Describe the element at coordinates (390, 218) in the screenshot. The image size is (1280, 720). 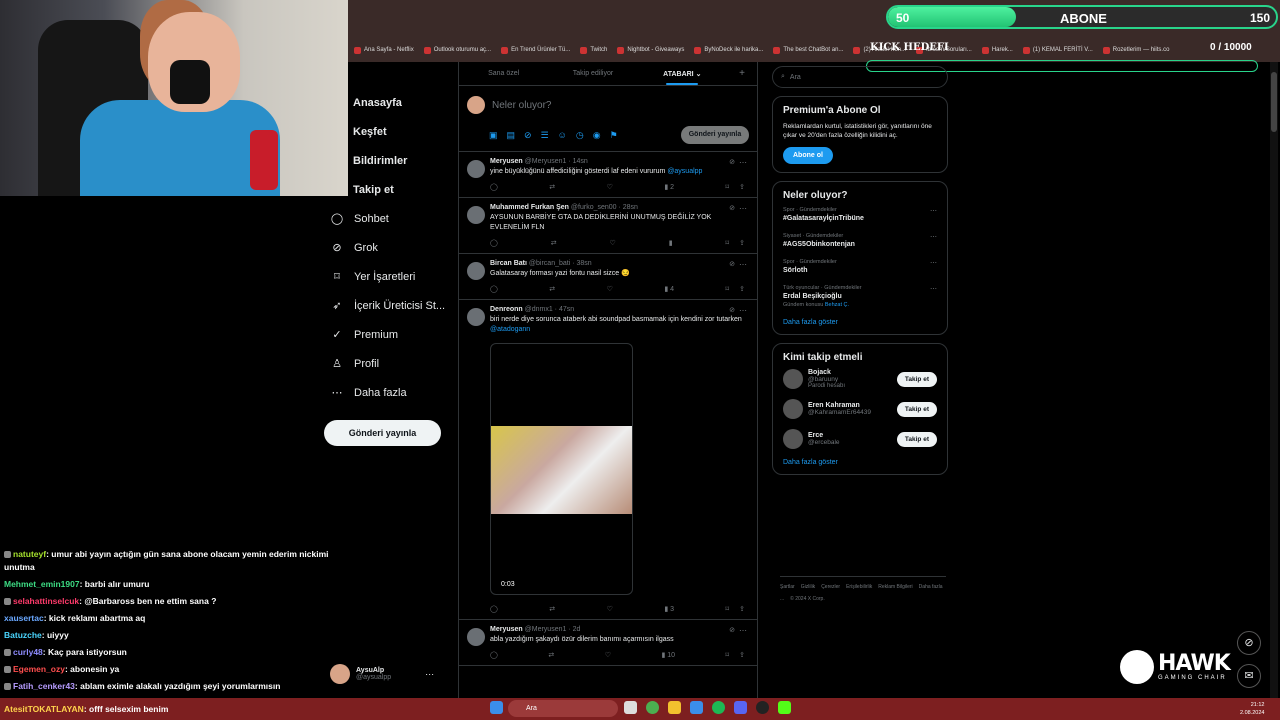
I see `nav-item-chat: ◯ Sohbet` at that location.